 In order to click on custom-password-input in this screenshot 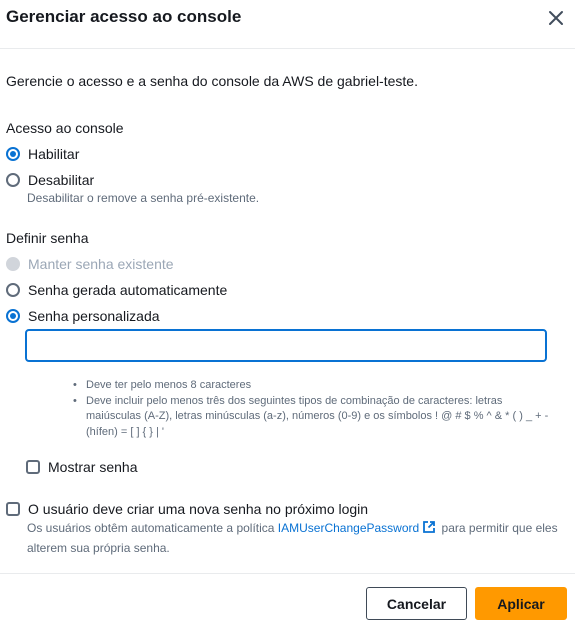, I will do `click(286, 345)`.